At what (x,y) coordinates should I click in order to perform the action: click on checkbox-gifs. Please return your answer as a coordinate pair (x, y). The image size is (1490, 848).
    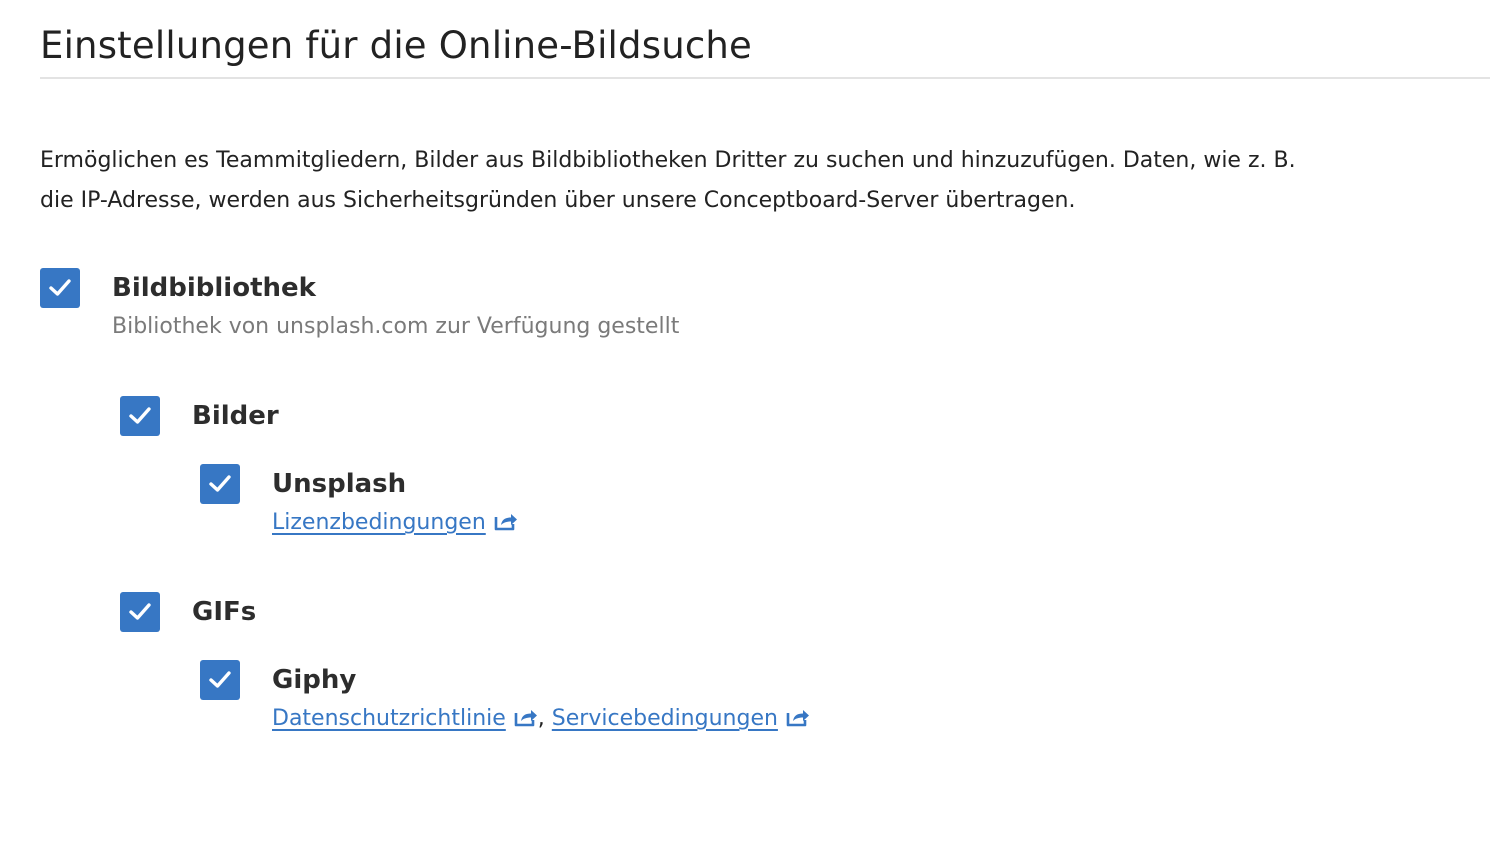
    Looking at the image, I should click on (140, 612).